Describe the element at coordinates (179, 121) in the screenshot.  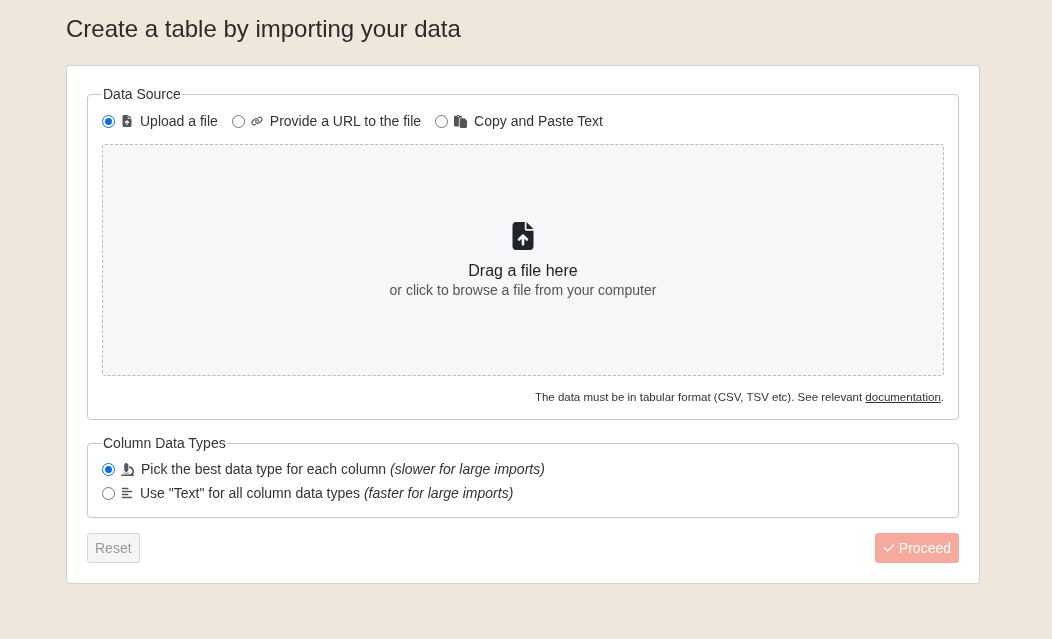
I see `option-label: Upload a file` at that location.